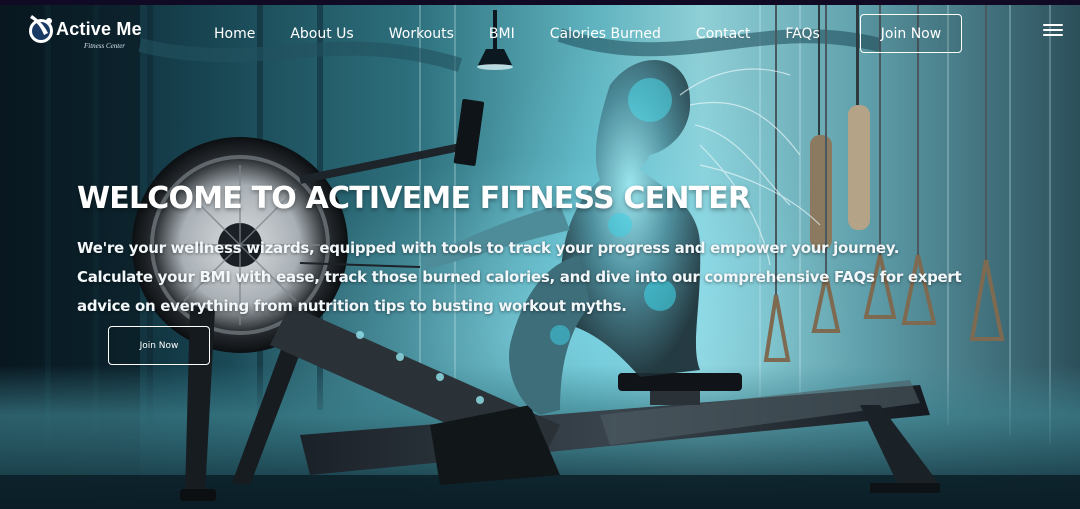  I want to click on brand-tagline: Fitness Center, so click(105, 46).